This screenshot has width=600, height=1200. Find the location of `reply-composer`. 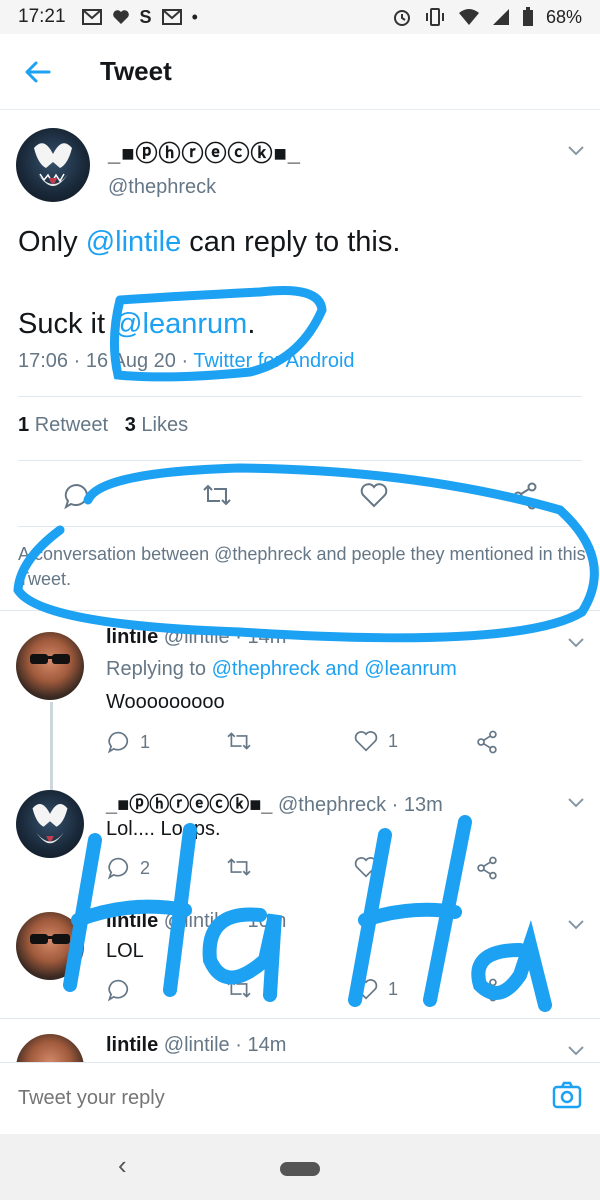

reply-composer is located at coordinates (300, 1098).